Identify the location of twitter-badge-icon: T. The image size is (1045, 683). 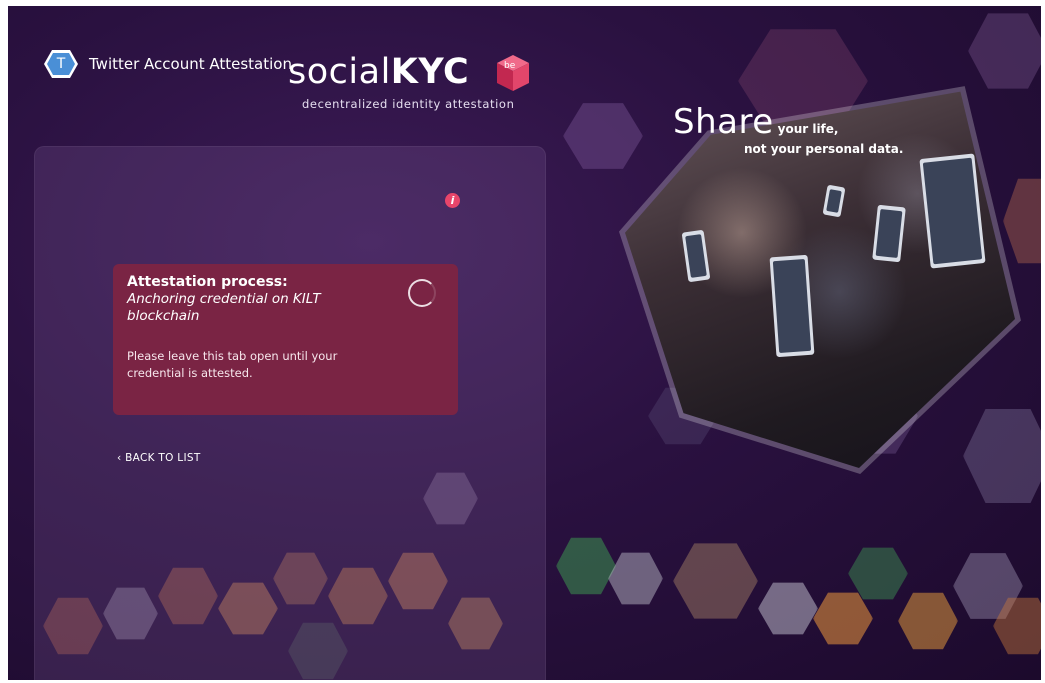
(61, 64).